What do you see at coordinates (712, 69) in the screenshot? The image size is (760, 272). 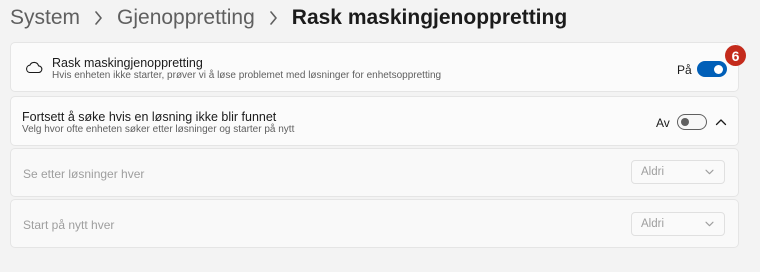 I see `quick-recovery-toggle` at bounding box center [712, 69].